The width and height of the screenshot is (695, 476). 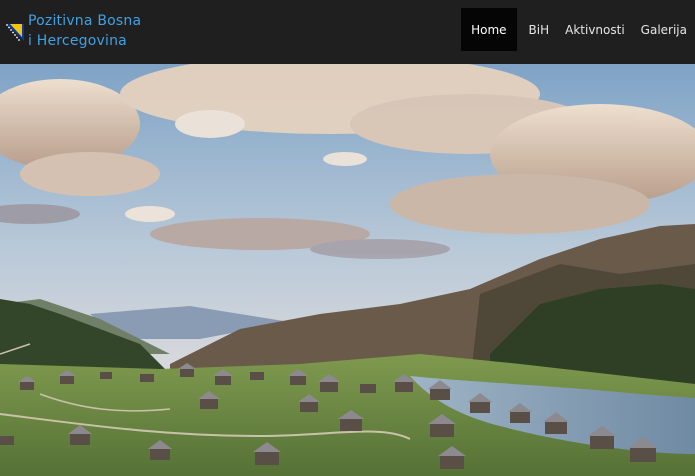 What do you see at coordinates (664, 29) in the screenshot?
I see `nav-item-galerija: Galerija` at bounding box center [664, 29].